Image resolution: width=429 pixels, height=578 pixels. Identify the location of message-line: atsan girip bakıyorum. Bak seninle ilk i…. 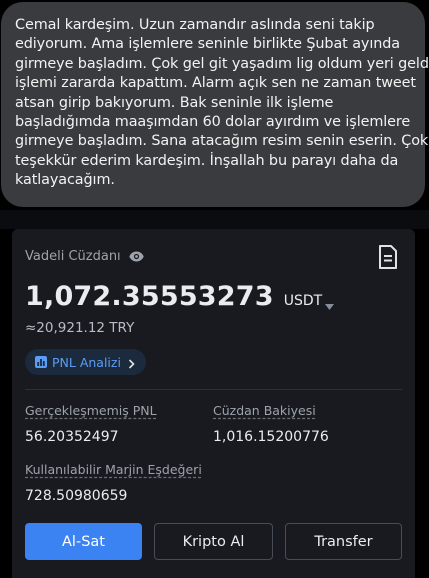
(174, 102).